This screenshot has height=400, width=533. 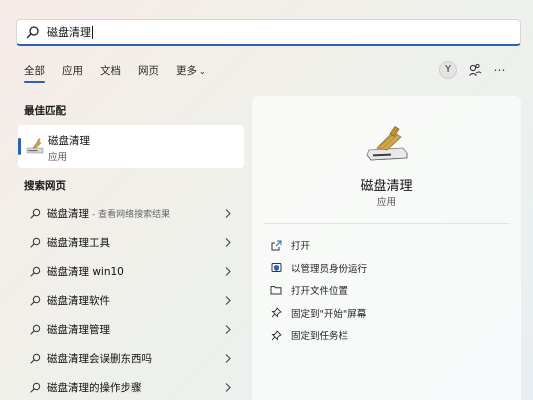 What do you see at coordinates (69, 141) in the screenshot?
I see `best-match-name: 磁盘清理` at bounding box center [69, 141].